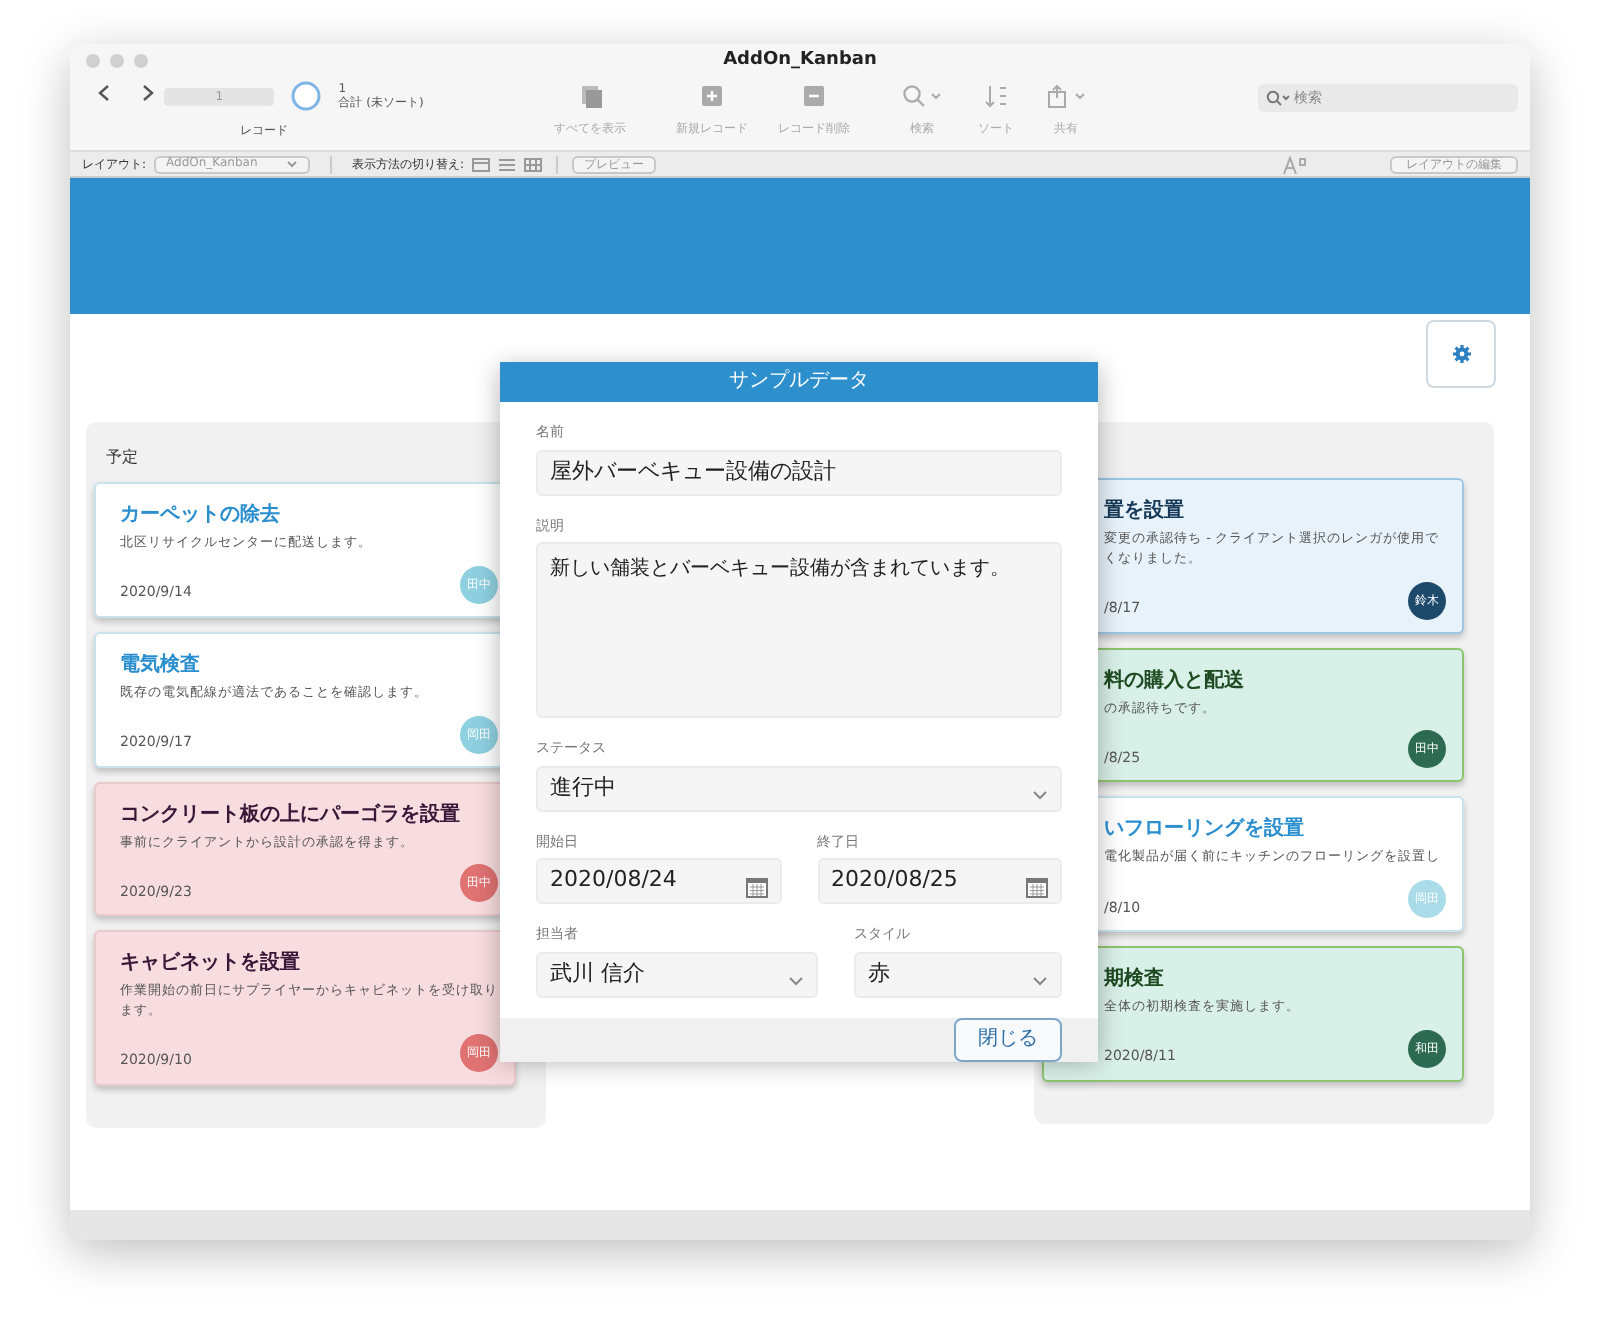 The height and width of the screenshot is (1330, 1600). Describe the element at coordinates (957, 974) in the screenshot. I see `dropdown-field: 赤` at that location.